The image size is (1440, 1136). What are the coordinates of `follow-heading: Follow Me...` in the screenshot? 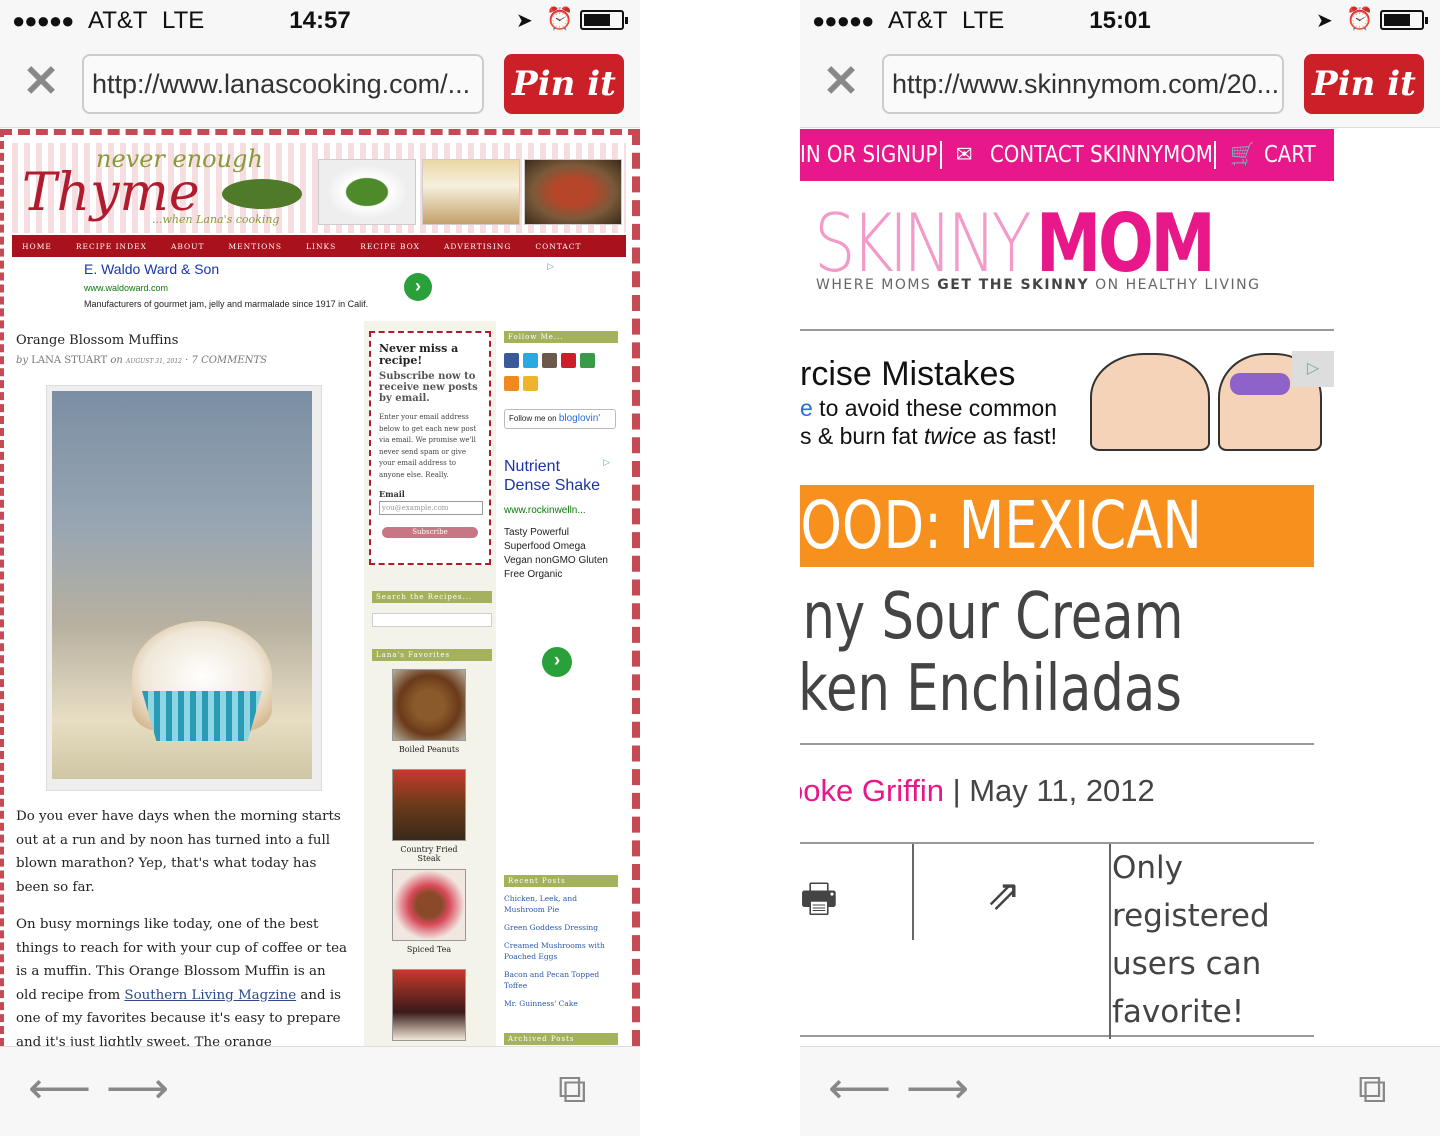 It's located at (561, 337).